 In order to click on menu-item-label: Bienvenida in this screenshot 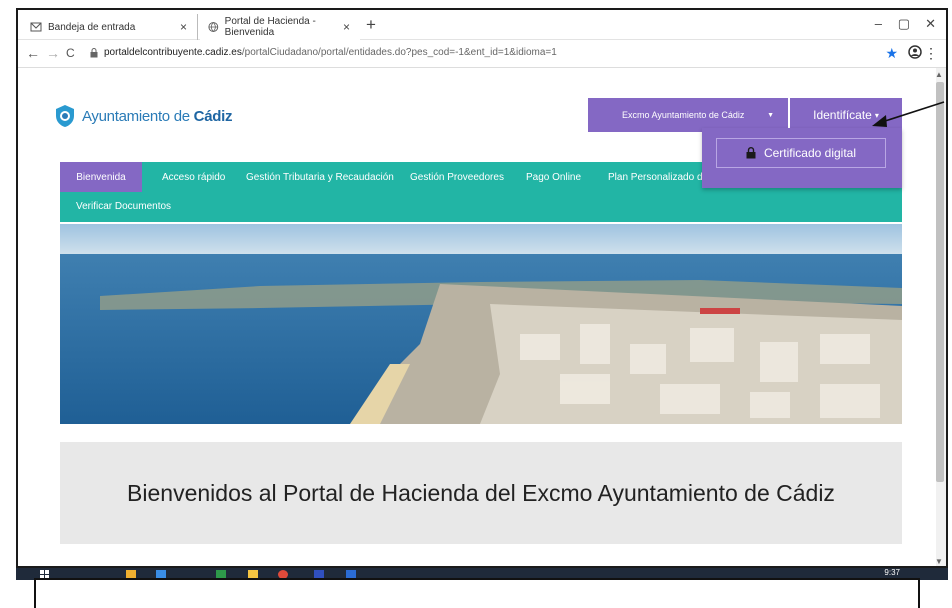, I will do `click(101, 177)`.